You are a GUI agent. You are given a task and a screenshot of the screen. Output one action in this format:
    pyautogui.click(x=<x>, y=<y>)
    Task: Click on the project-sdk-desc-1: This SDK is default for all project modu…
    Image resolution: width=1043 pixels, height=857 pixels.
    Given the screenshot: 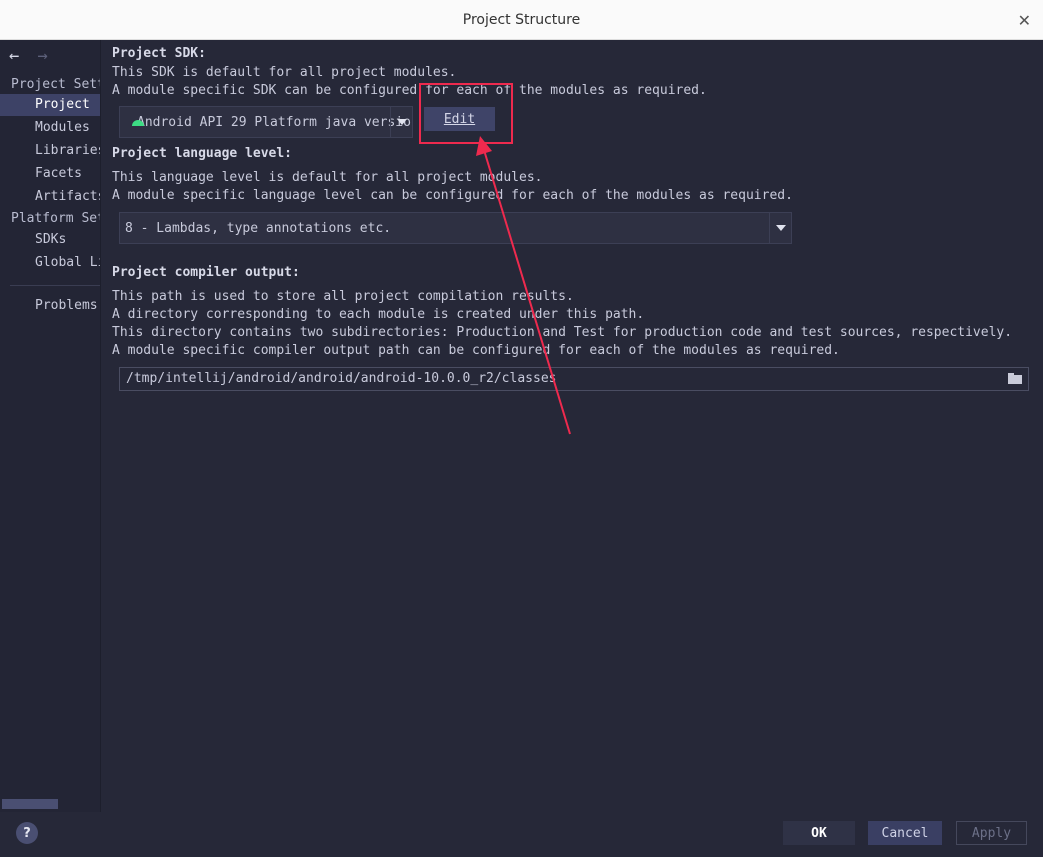 What is the action you would take?
    pyautogui.click(x=284, y=72)
    